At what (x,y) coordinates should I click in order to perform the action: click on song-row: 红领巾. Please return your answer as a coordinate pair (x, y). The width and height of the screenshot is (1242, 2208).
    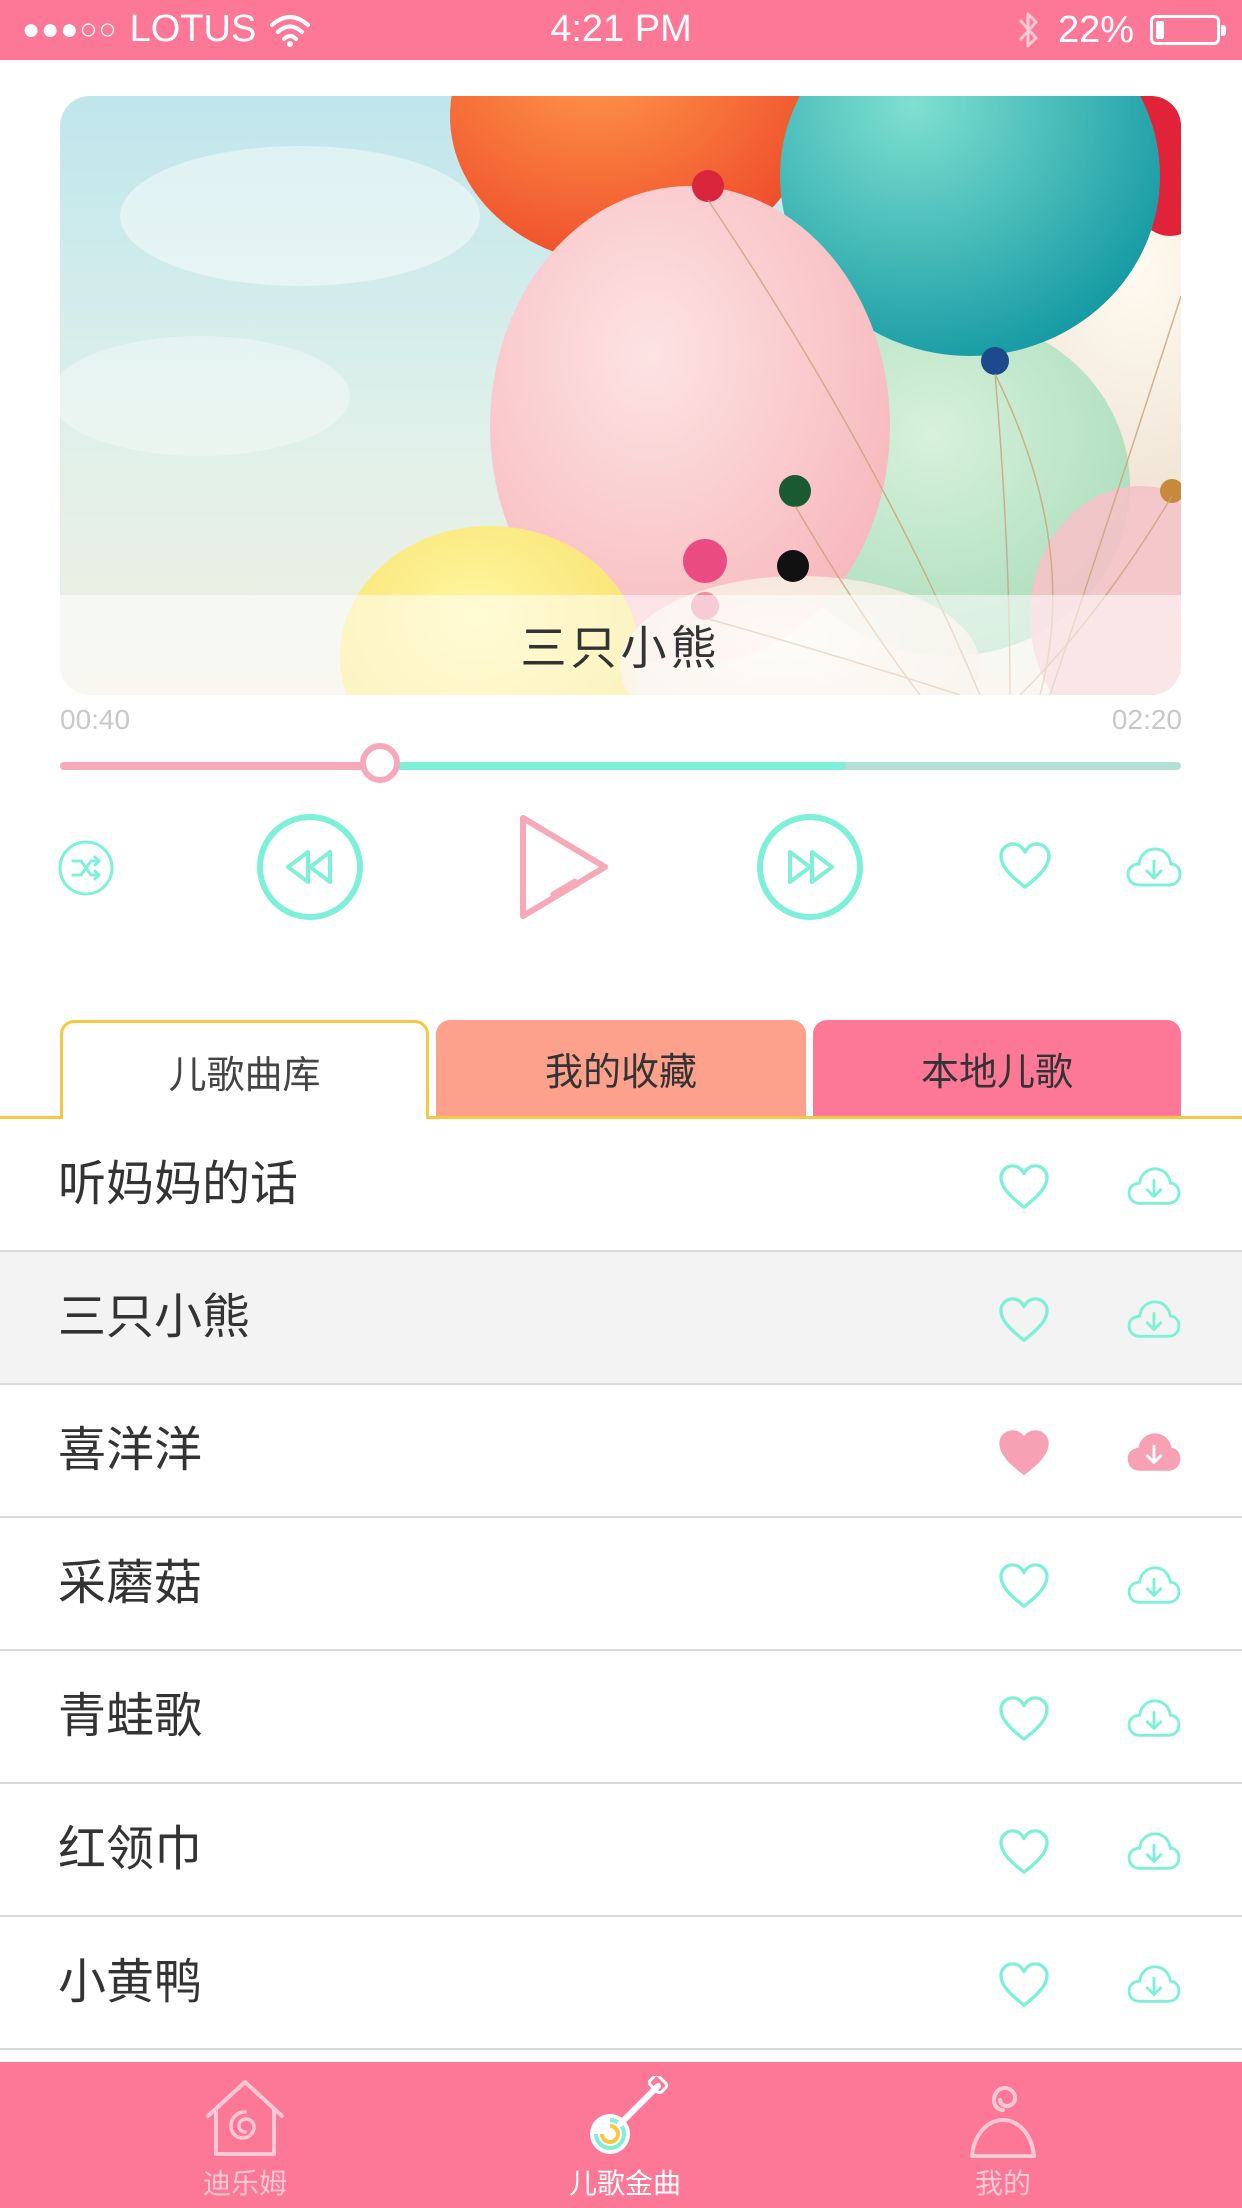
    Looking at the image, I should click on (621, 1850).